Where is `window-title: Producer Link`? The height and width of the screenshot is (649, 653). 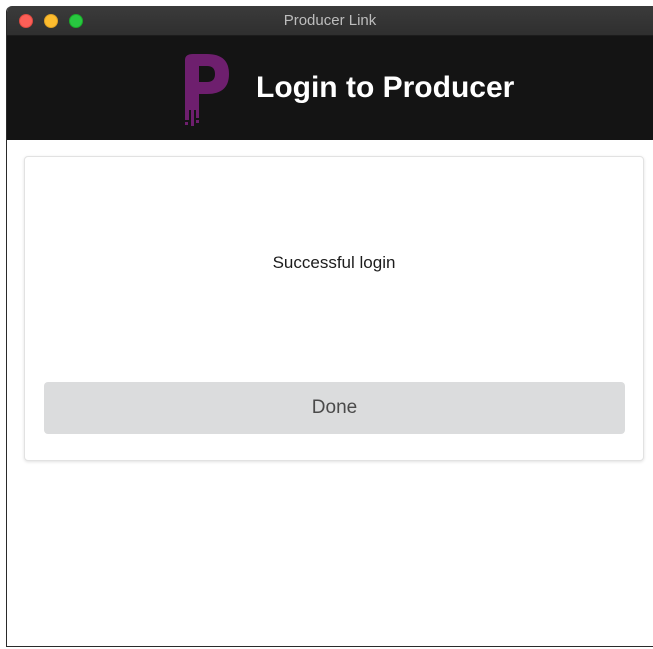 window-title: Producer Link is located at coordinates (330, 20).